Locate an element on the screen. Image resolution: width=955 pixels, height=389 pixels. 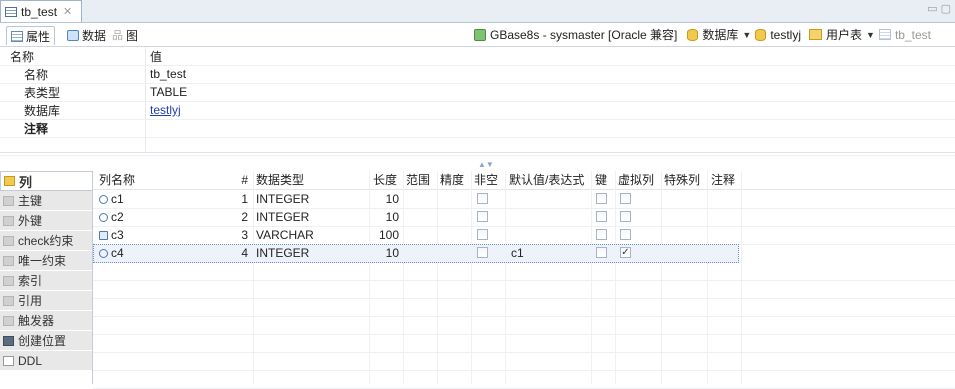
server-label: GBase8s - sysmaster [Oracle 兼容] is located at coordinates (583, 34).